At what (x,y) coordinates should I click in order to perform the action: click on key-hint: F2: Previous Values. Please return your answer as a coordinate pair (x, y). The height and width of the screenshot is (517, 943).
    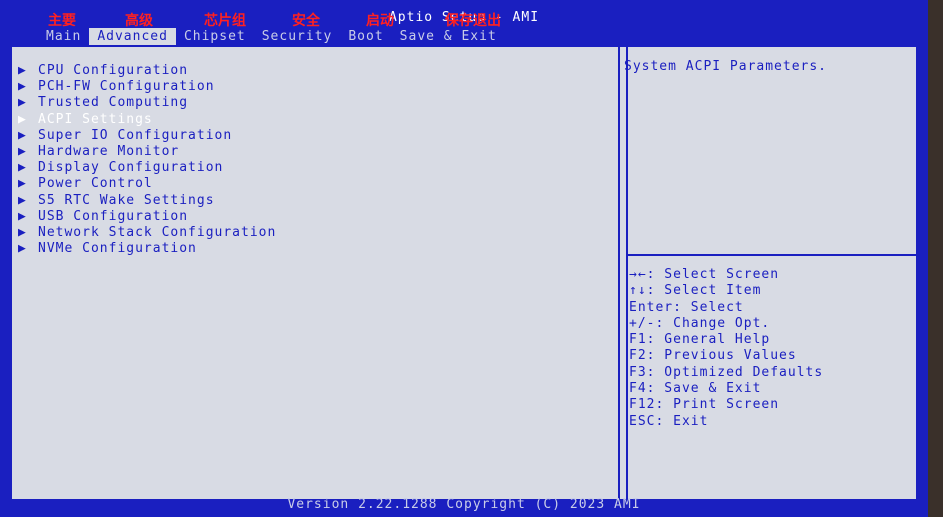
    Looking at the image, I should click on (713, 356).